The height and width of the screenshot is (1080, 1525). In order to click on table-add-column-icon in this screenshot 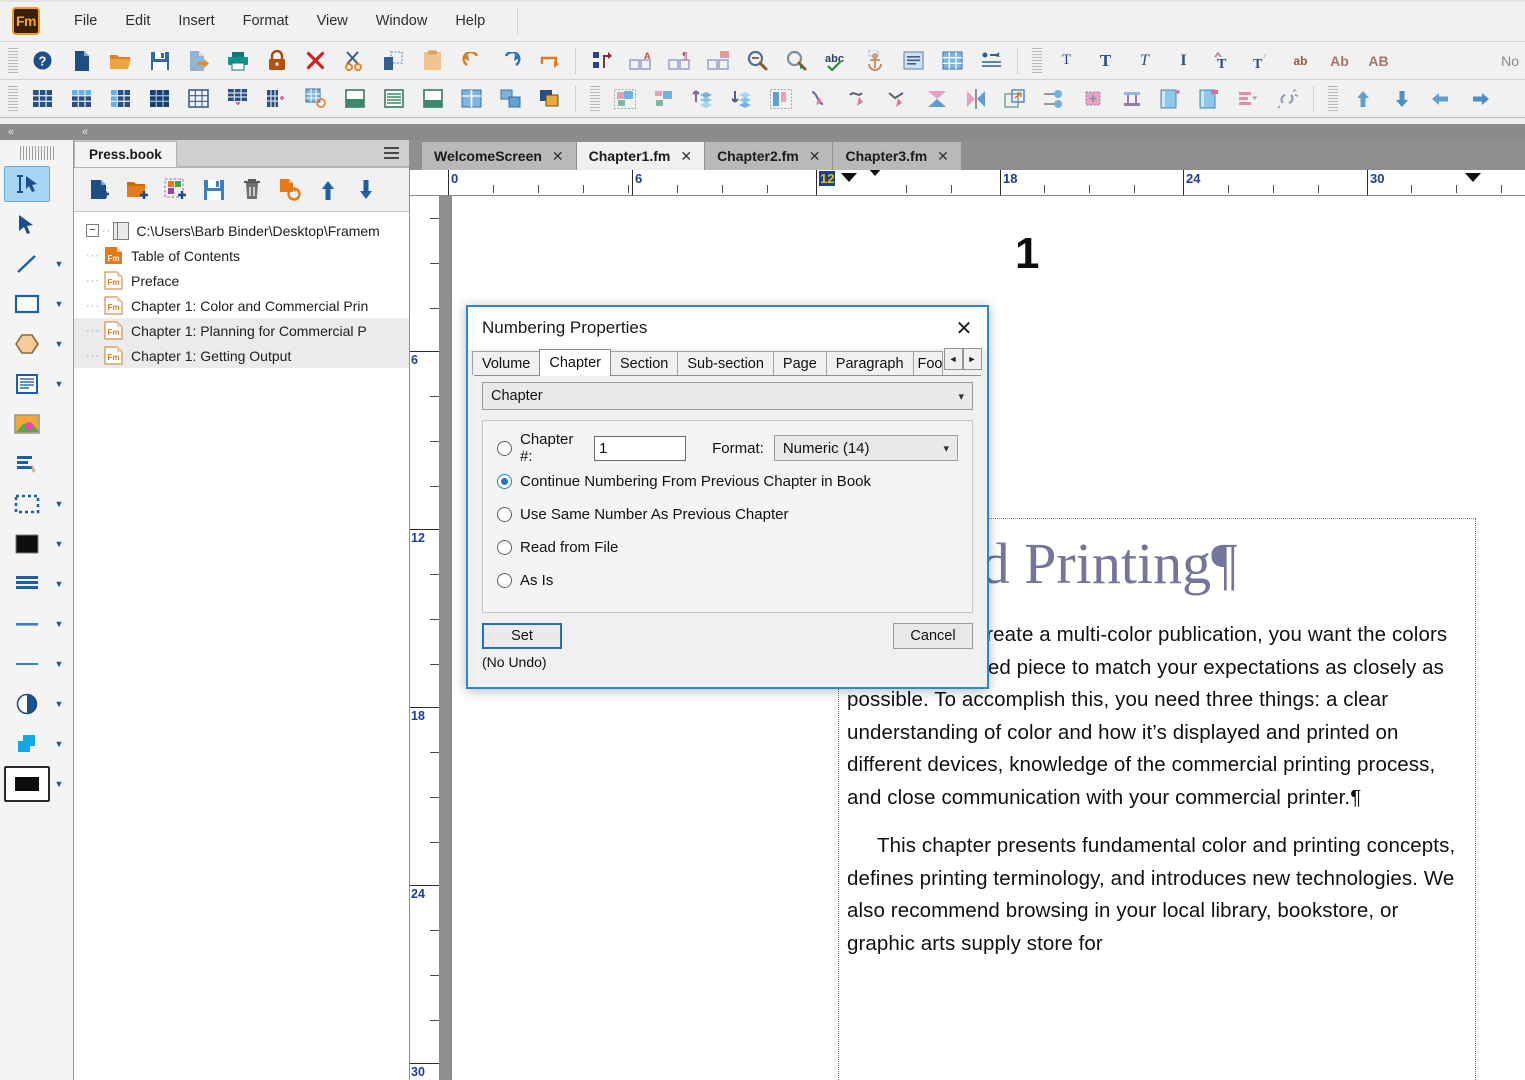, I will do `click(276, 99)`.